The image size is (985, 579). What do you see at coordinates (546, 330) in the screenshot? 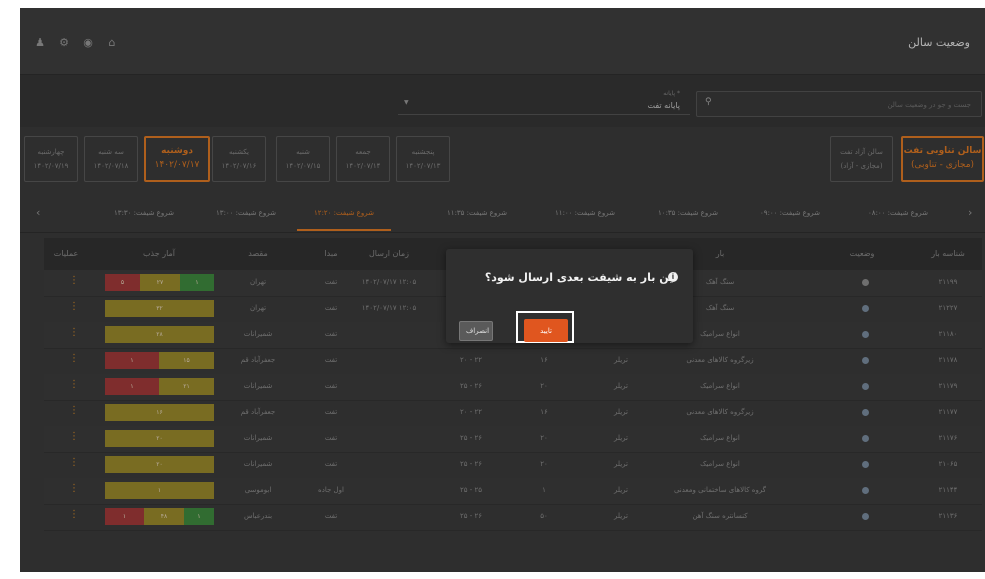
I see `confirm-button: تایید` at bounding box center [546, 330].